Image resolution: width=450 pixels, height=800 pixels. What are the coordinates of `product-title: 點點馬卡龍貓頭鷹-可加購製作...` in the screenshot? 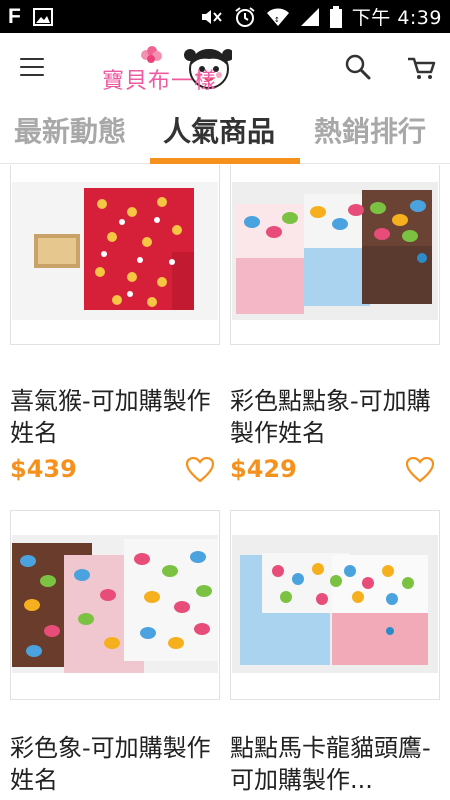 It's located at (335, 764).